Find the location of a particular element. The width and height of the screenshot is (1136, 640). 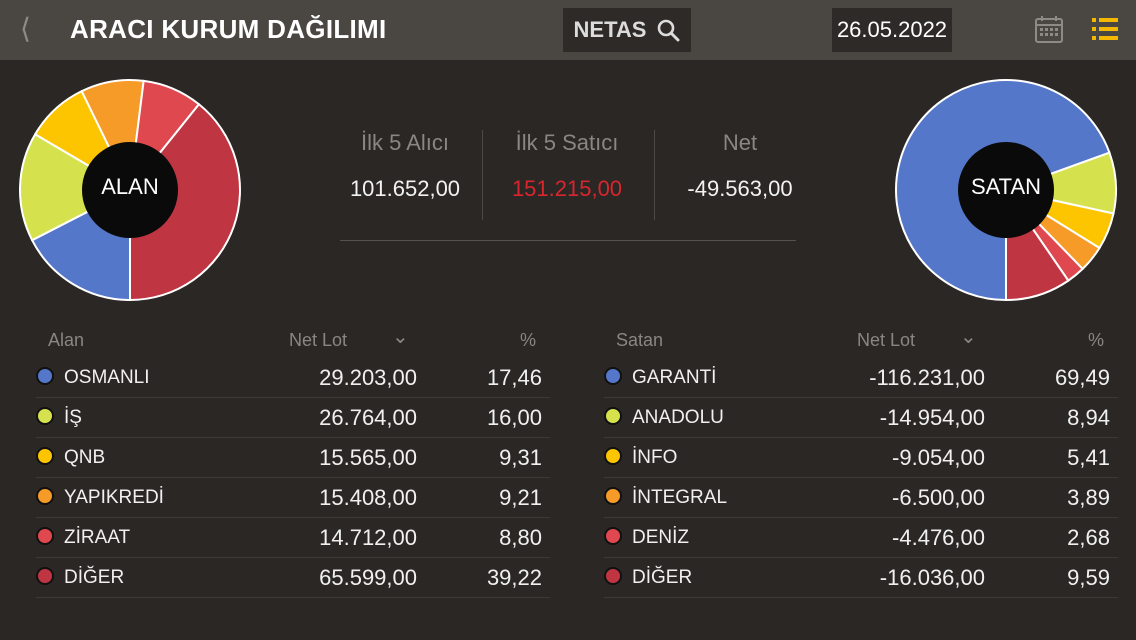

net-lot: -4.476,00 is located at coordinates (938, 537).